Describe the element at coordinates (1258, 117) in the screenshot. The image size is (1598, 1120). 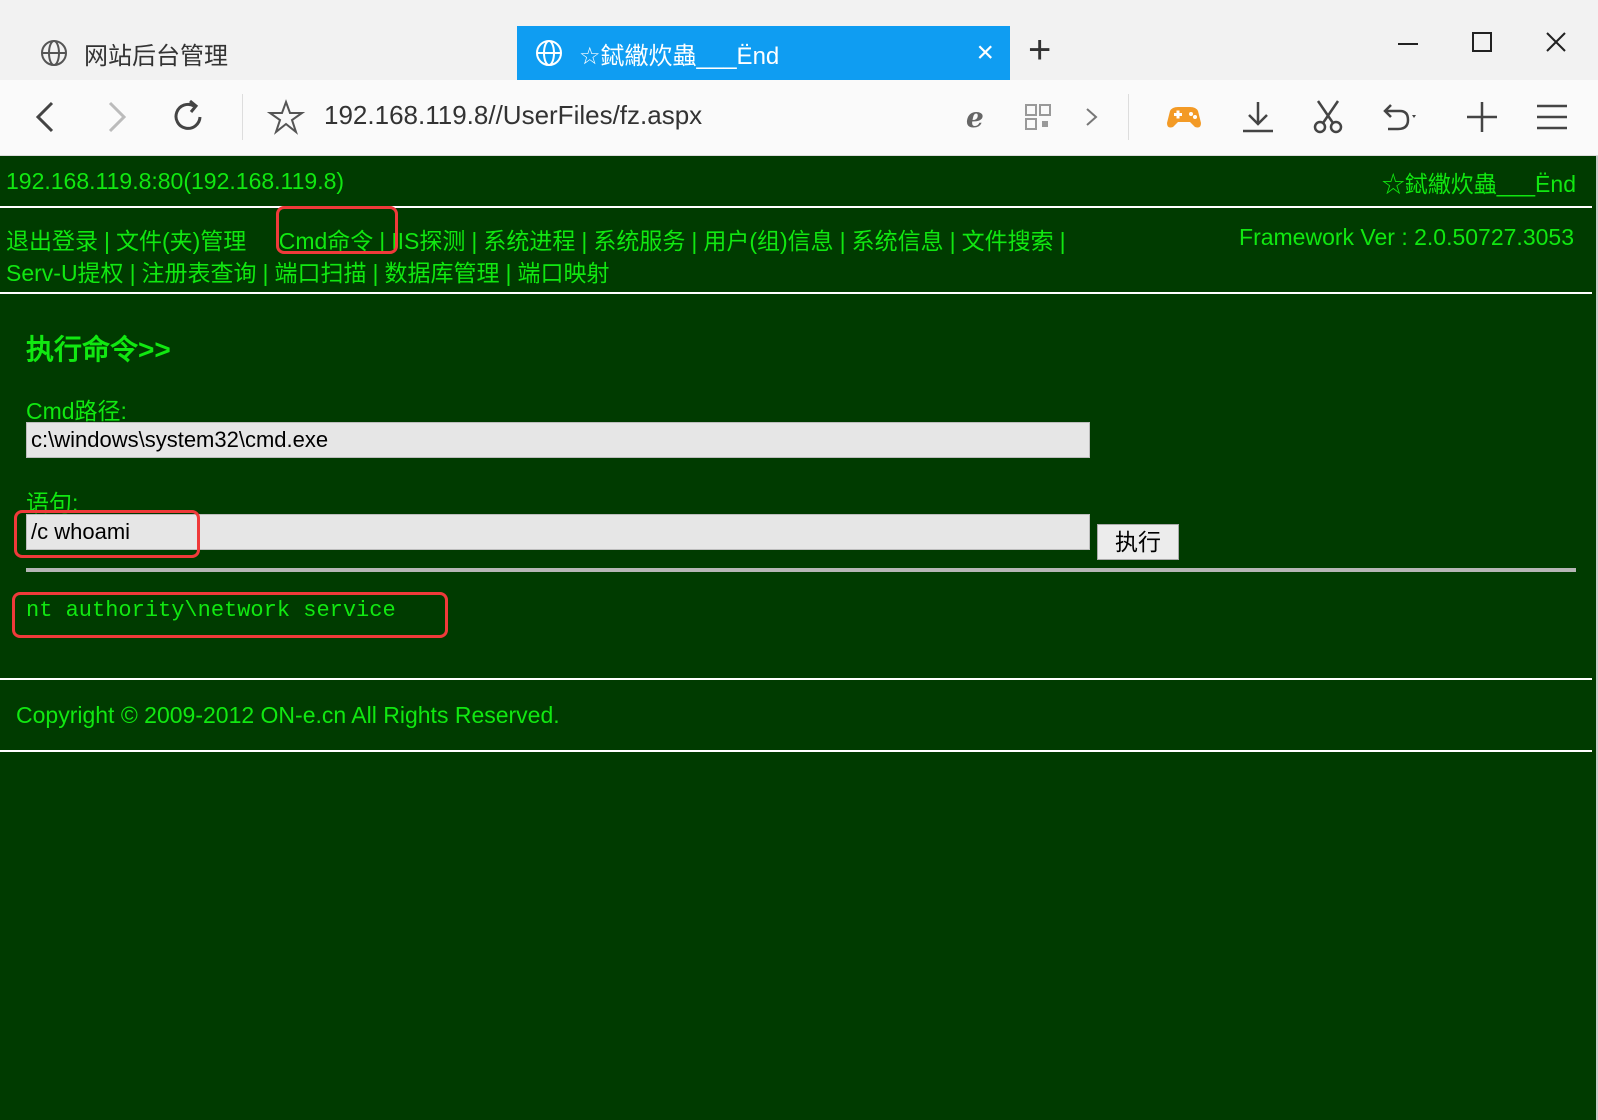
I see `download-icon` at that location.